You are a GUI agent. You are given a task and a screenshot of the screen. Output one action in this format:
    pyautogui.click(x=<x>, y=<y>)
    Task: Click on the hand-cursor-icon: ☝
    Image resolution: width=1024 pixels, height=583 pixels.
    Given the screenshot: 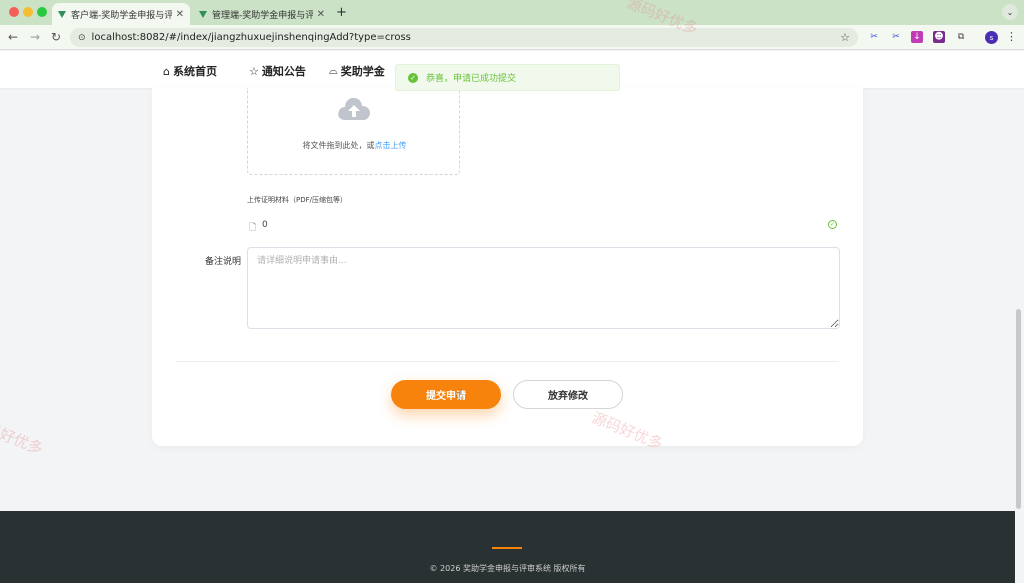 What is the action you would take?
    pyautogui.click(x=460, y=394)
    